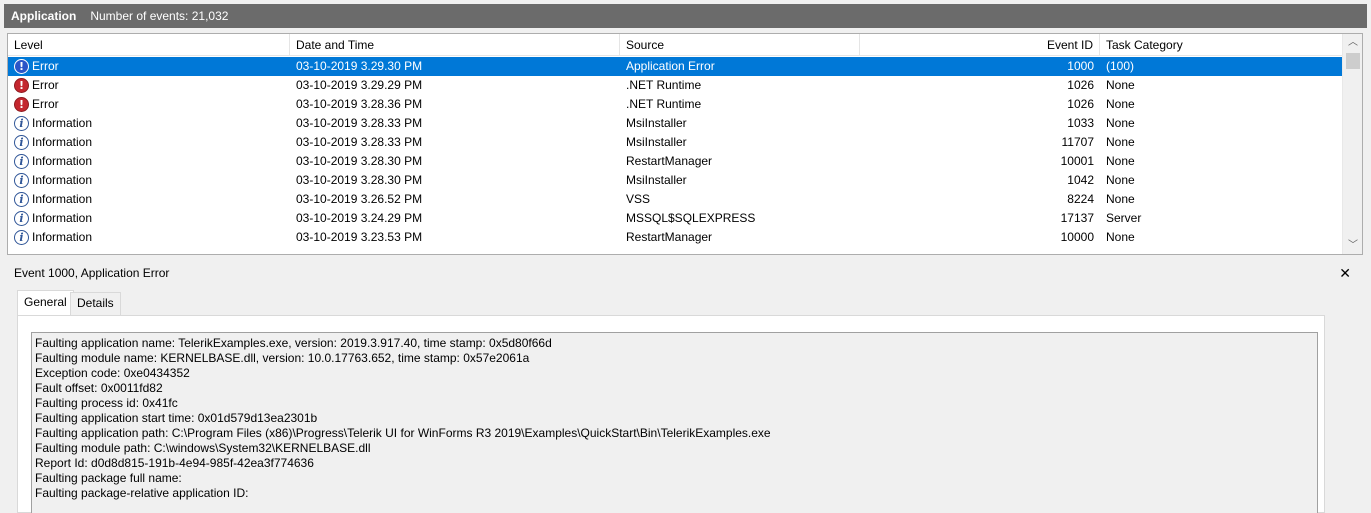 This screenshot has height=513, width=1371. Describe the element at coordinates (149, 45) in the screenshot. I see `column-header-level: Level` at that location.